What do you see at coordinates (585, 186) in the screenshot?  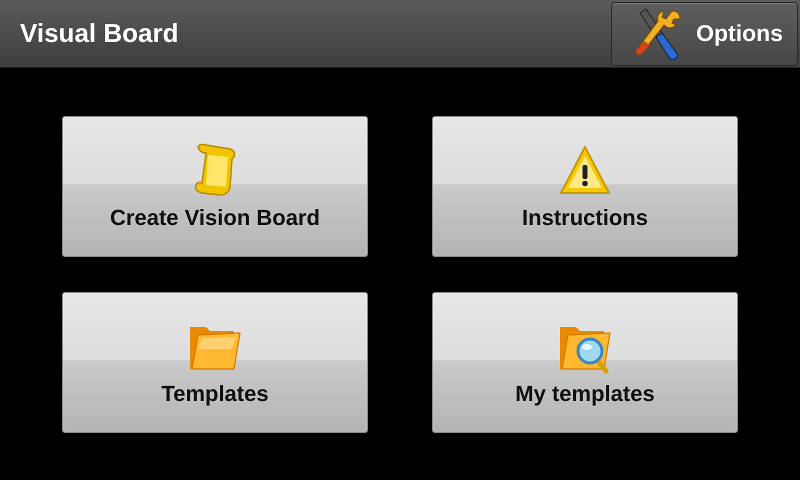 I see `menu-tile-button: Instructions` at bounding box center [585, 186].